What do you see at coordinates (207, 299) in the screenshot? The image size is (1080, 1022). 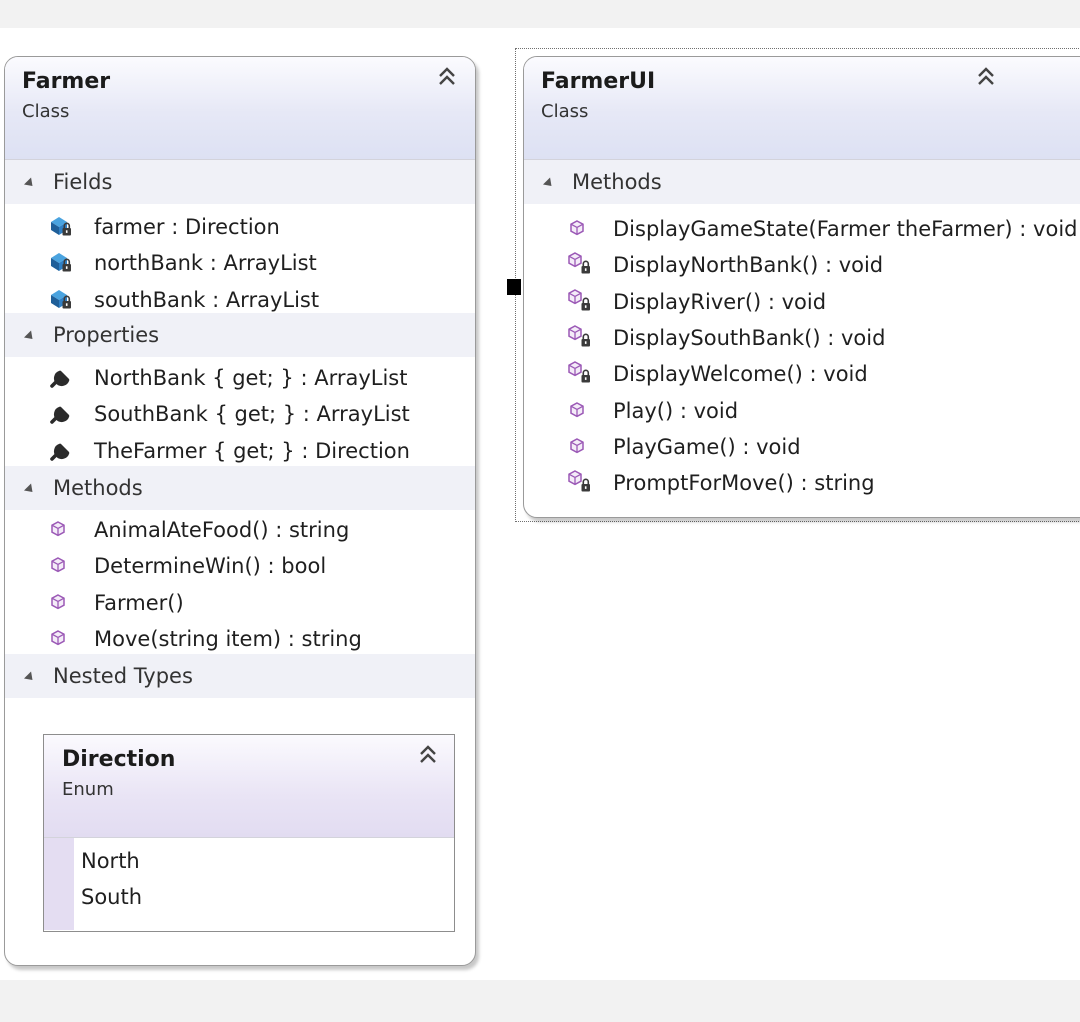 I see `member-signature: southBank : ArrayList` at bounding box center [207, 299].